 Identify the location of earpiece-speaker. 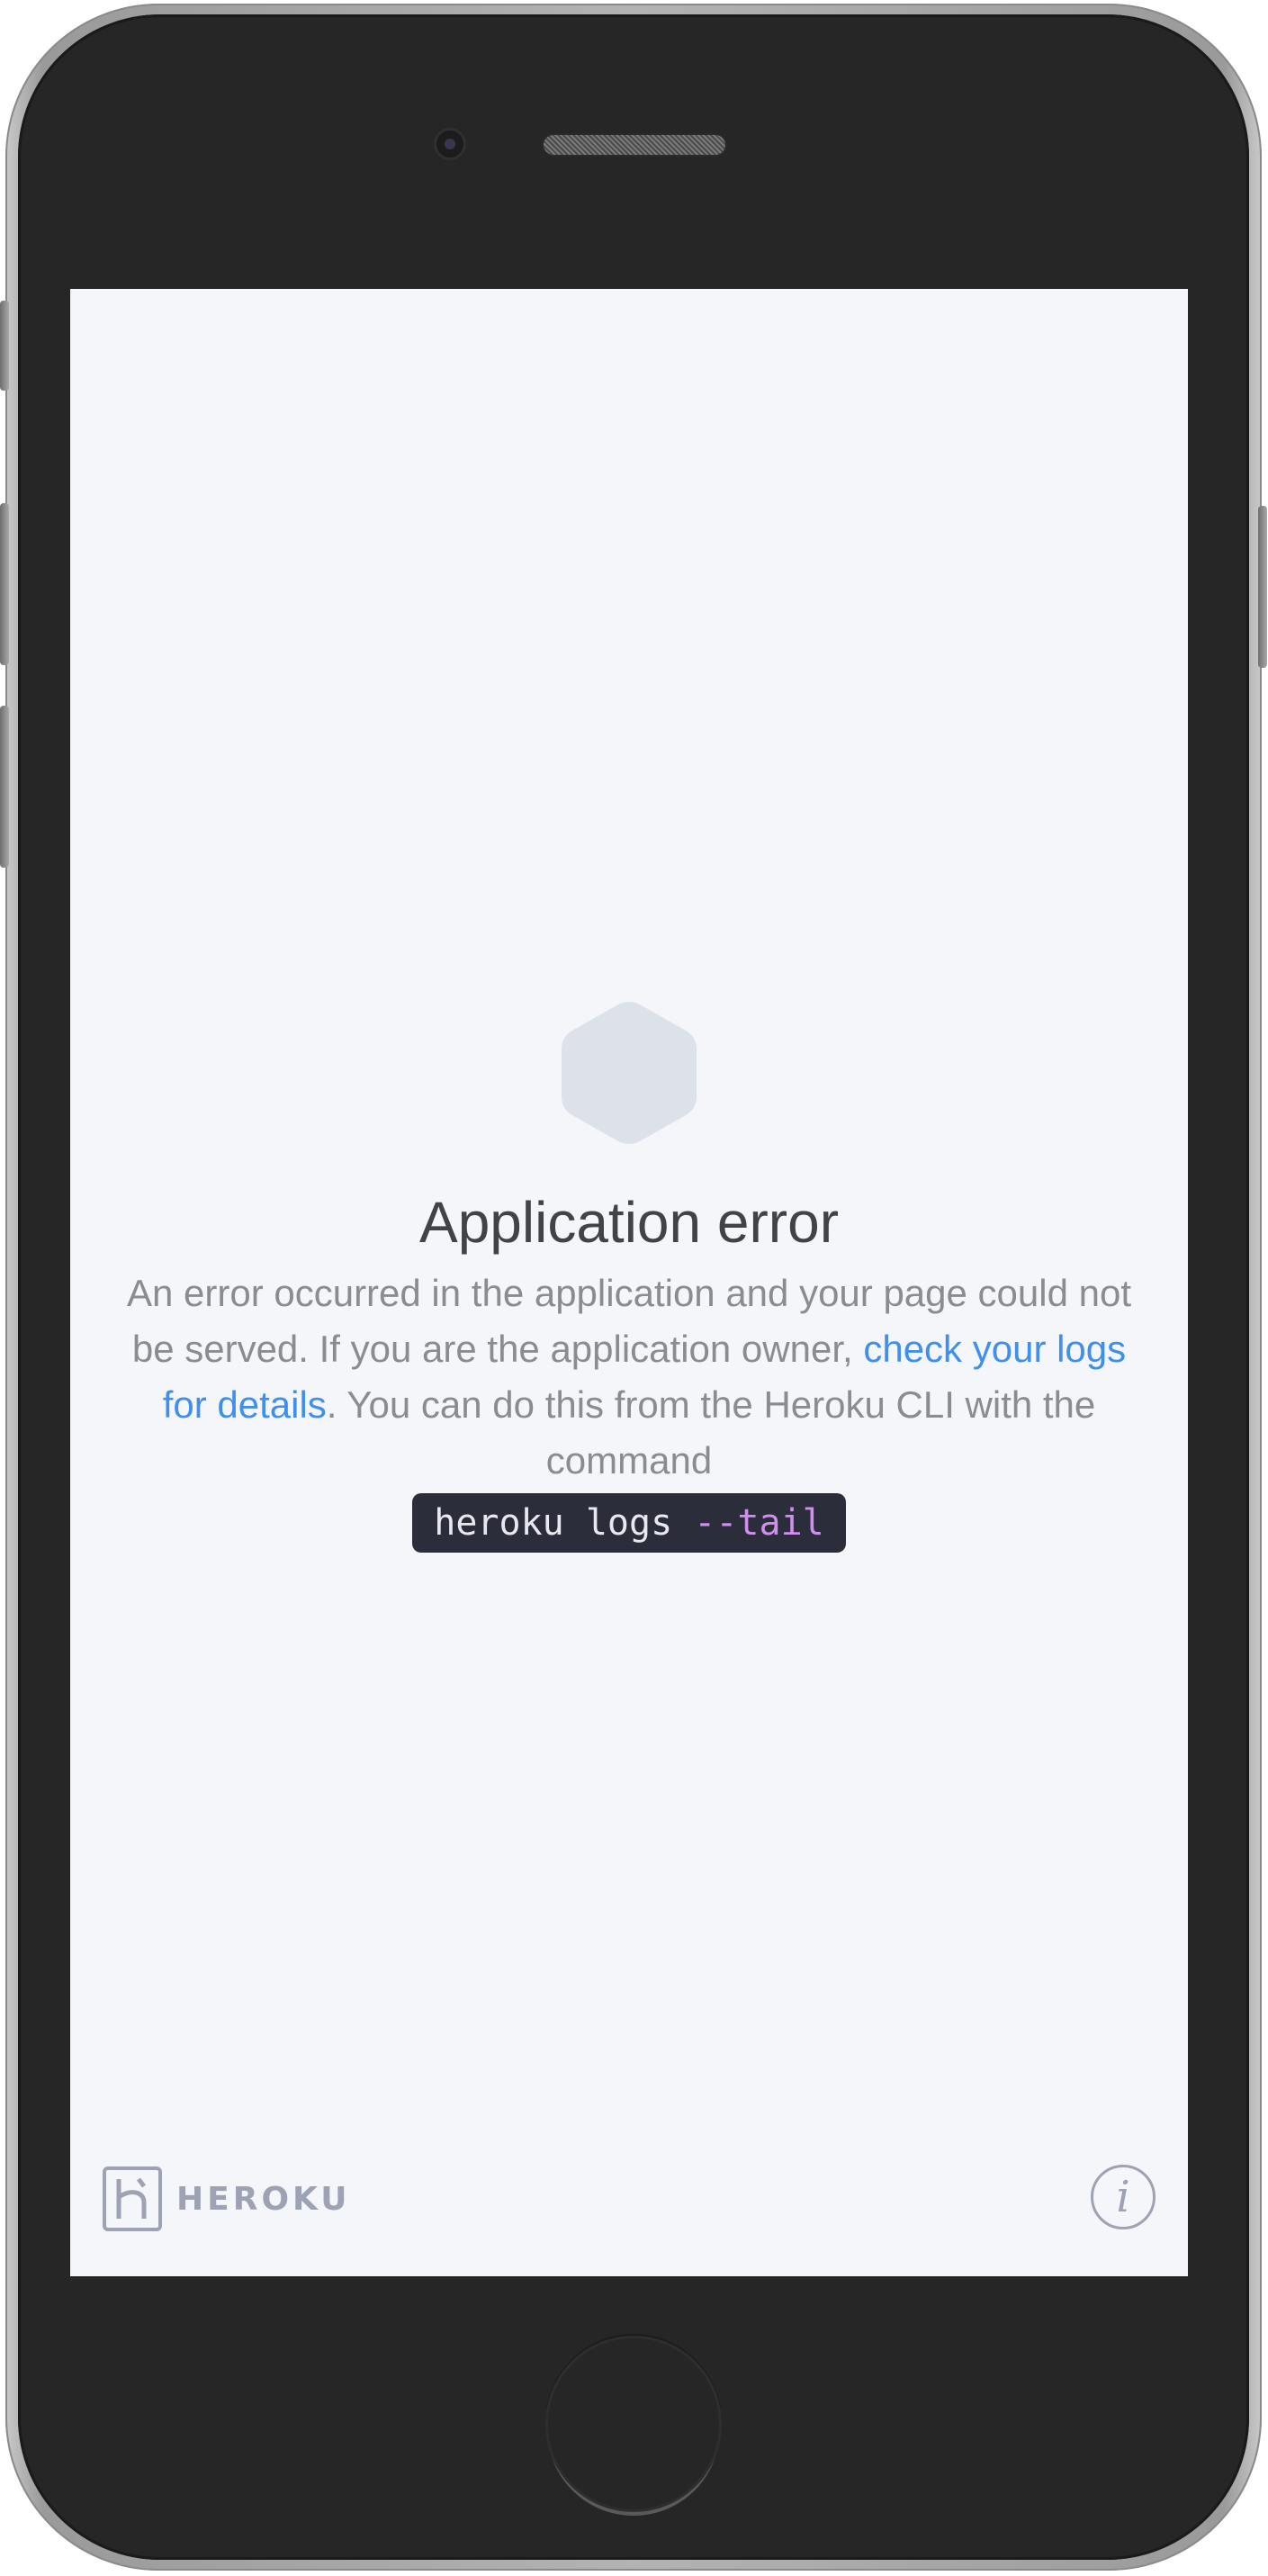
(634, 145).